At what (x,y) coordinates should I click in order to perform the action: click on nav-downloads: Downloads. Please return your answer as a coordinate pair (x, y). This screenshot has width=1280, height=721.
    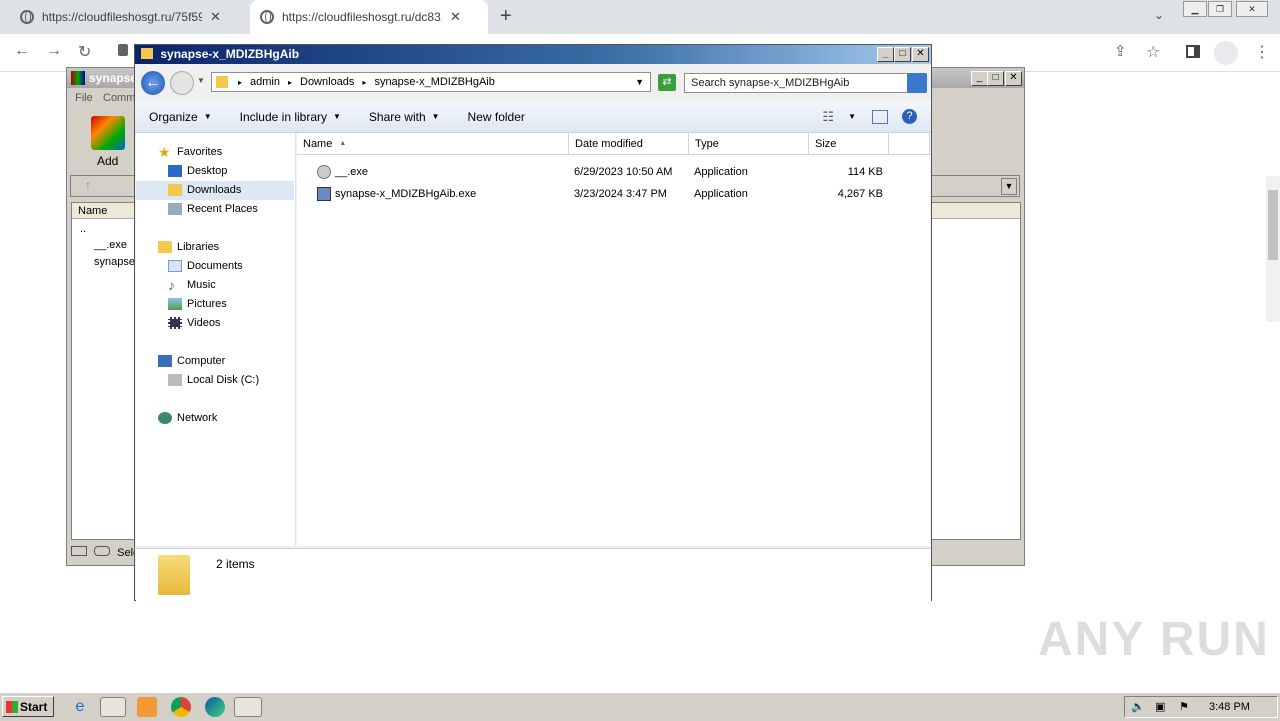
    Looking at the image, I should click on (215, 190).